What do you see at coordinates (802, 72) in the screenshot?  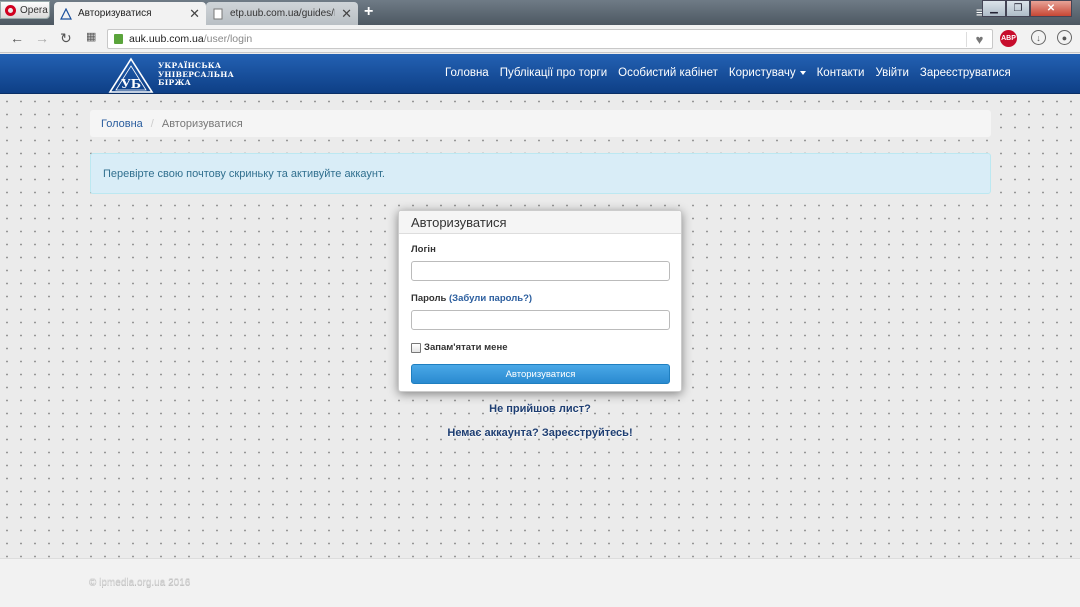 I see `caret-down-icon` at bounding box center [802, 72].